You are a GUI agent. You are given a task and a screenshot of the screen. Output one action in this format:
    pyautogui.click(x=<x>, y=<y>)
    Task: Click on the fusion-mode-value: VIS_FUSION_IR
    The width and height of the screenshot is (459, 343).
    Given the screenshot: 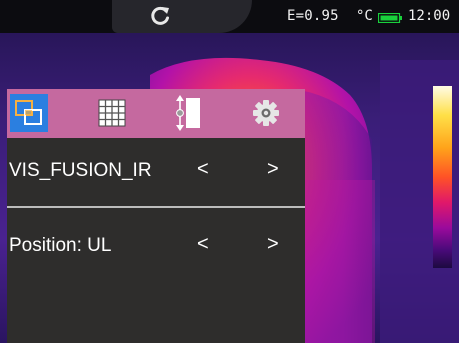 What is the action you would take?
    pyautogui.click(x=80, y=170)
    